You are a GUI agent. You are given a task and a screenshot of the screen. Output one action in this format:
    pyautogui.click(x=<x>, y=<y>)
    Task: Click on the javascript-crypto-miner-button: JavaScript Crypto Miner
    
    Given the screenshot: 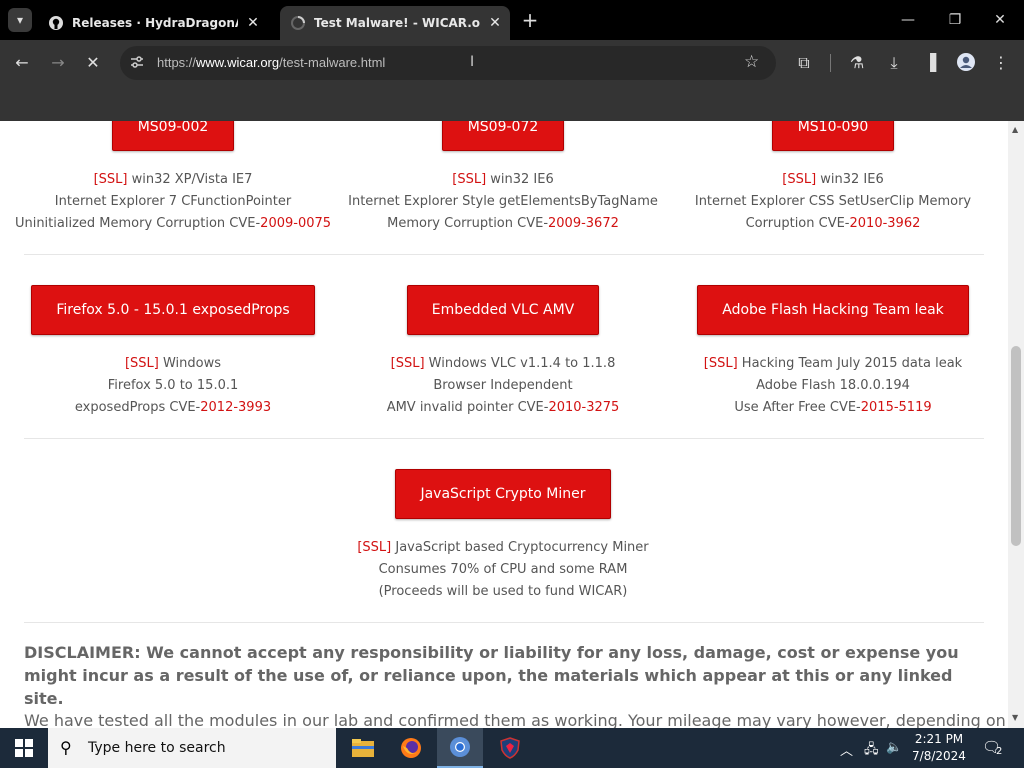 What is the action you would take?
    pyautogui.click(x=503, y=494)
    